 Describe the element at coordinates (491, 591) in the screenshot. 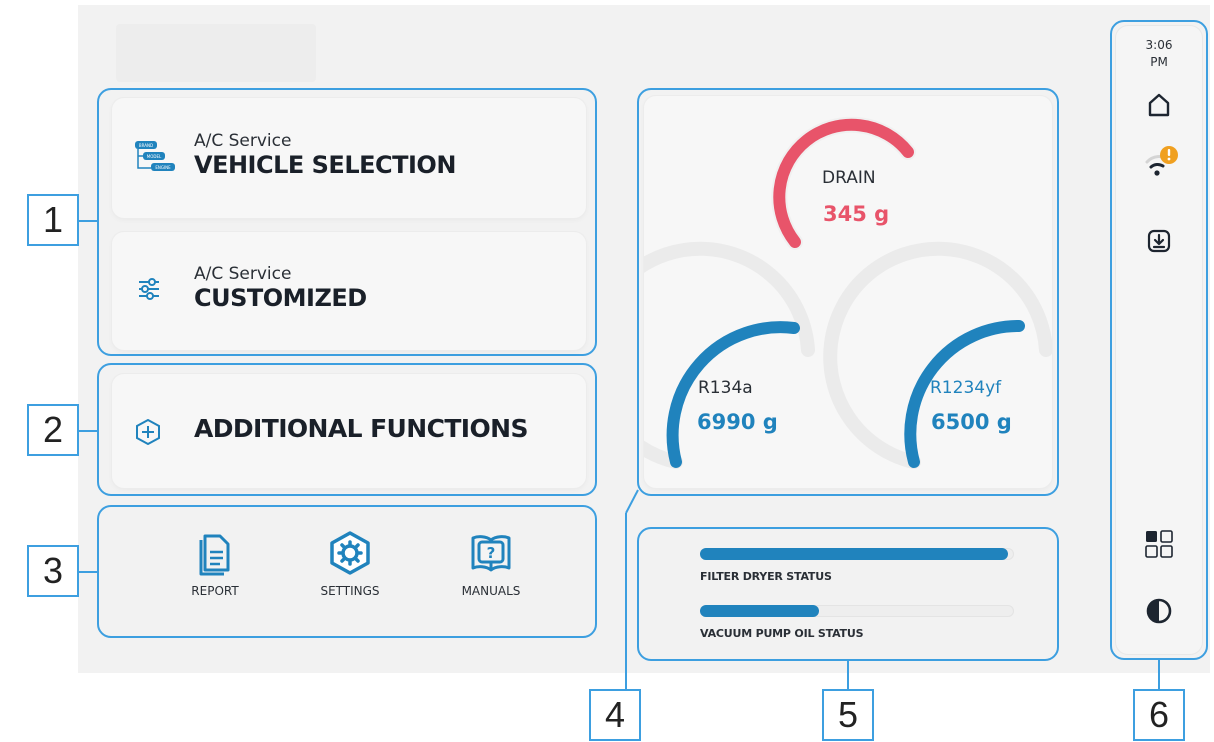

I see `manuals-label: MANUALS` at that location.